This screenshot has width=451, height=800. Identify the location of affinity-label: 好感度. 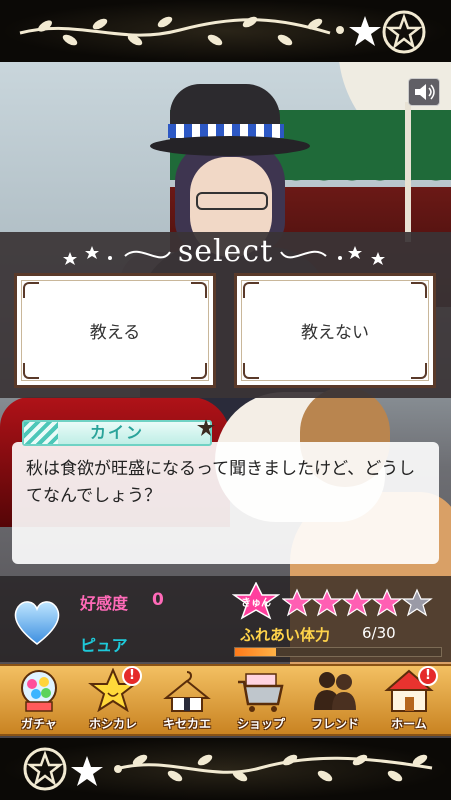
(104, 603).